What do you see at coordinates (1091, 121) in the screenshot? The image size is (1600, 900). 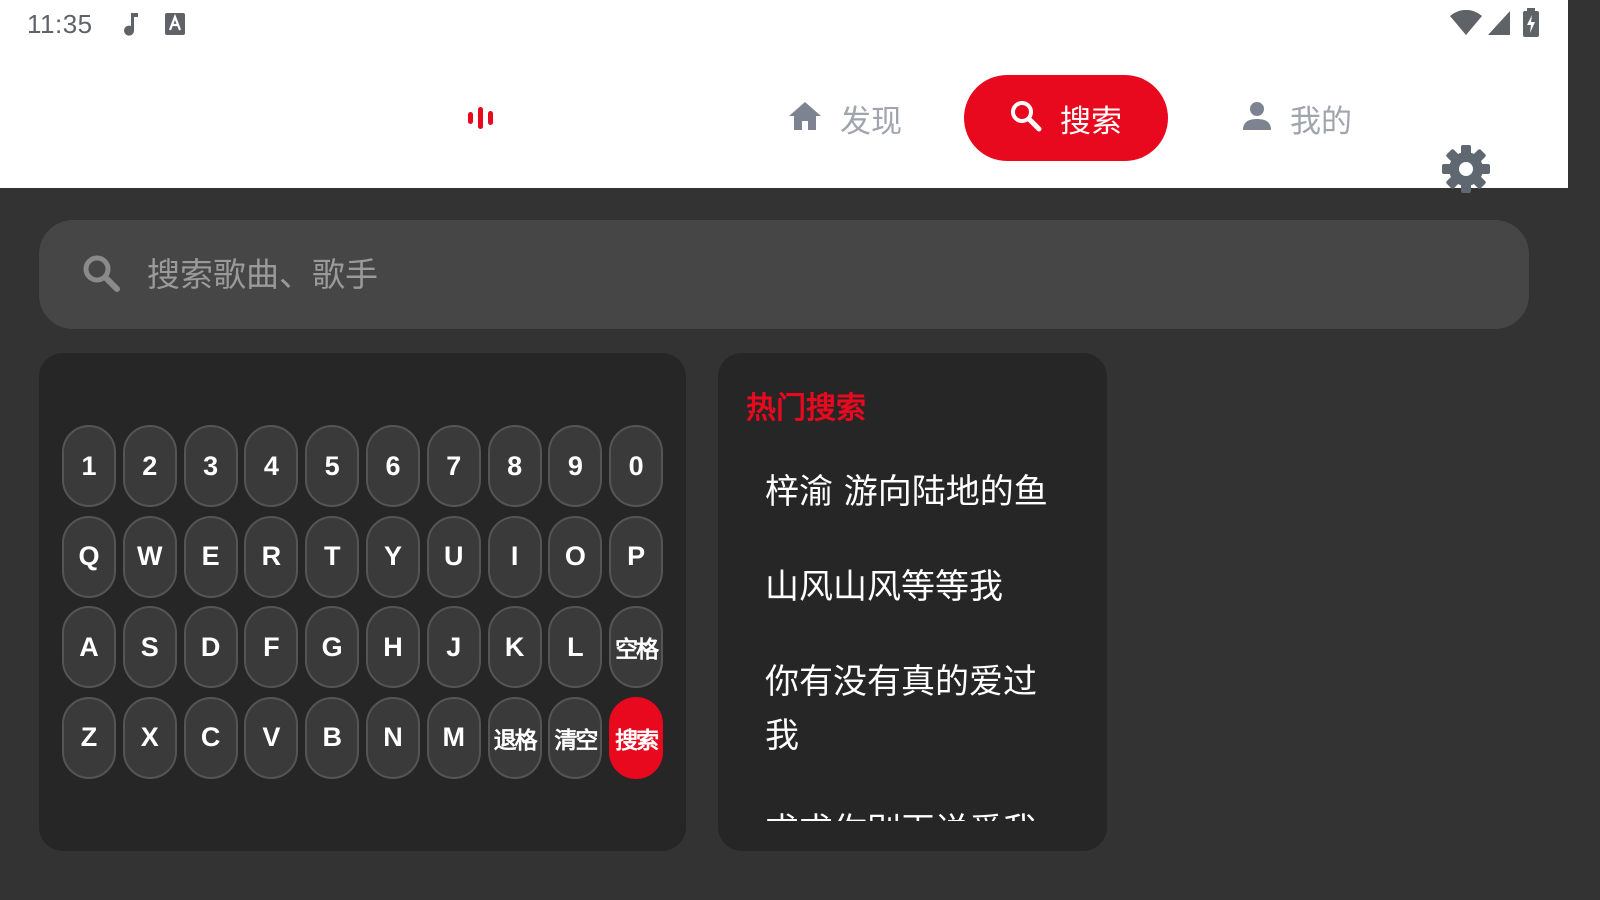 I see `nav-tab-label: 搜索` at bounding box center [1091, 121].